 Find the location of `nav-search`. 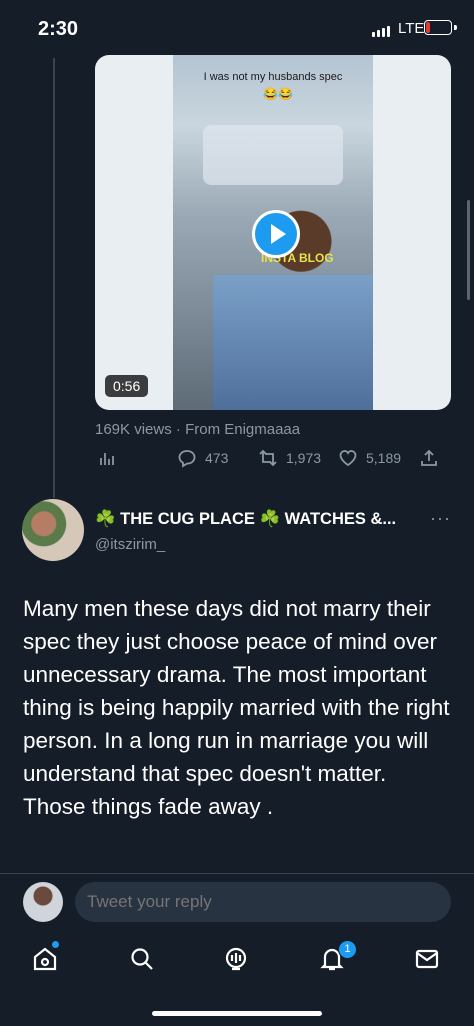

nav-search is located at coordinates (142, 959).